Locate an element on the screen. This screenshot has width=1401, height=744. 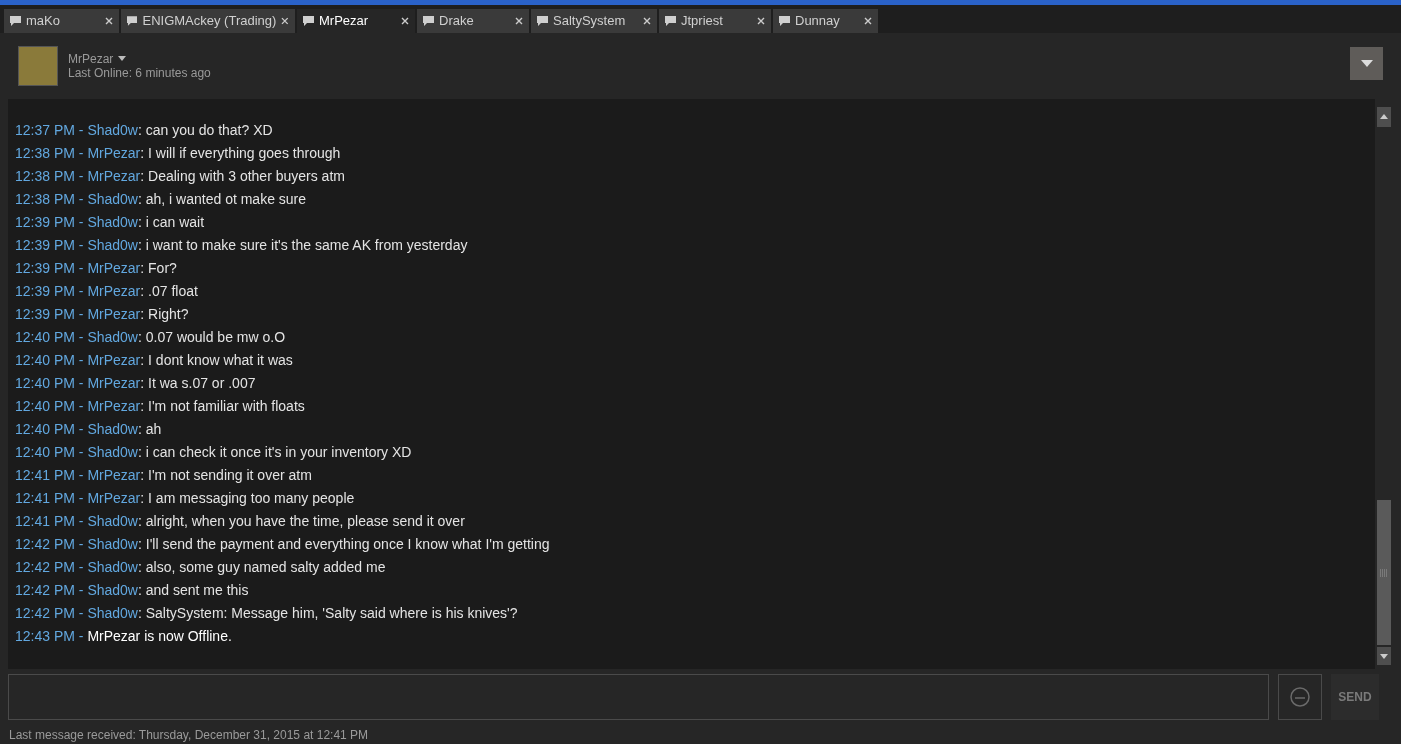
chat-message: 12:38 PM - MrPezar: I will if everything goes through is located at coordinates (178, 153).